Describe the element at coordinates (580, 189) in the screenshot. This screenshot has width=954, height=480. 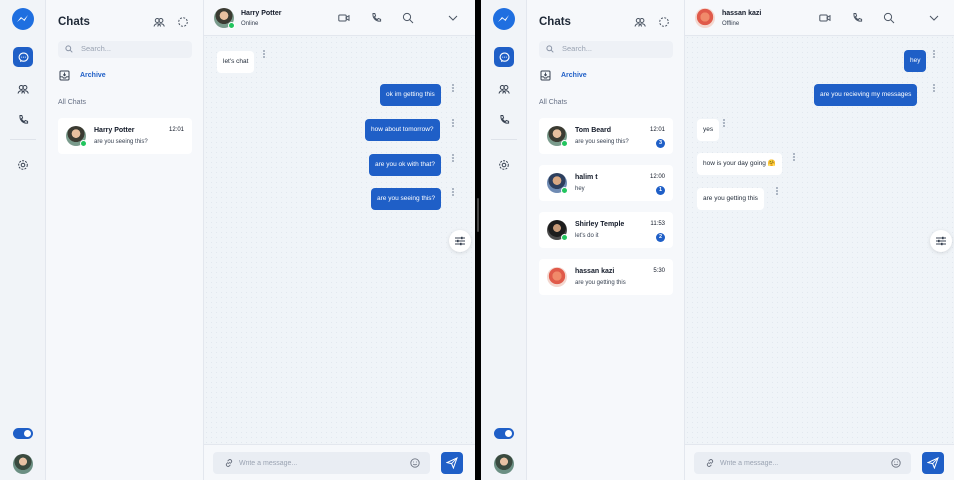
I see `chat-preview: hey` at that location.